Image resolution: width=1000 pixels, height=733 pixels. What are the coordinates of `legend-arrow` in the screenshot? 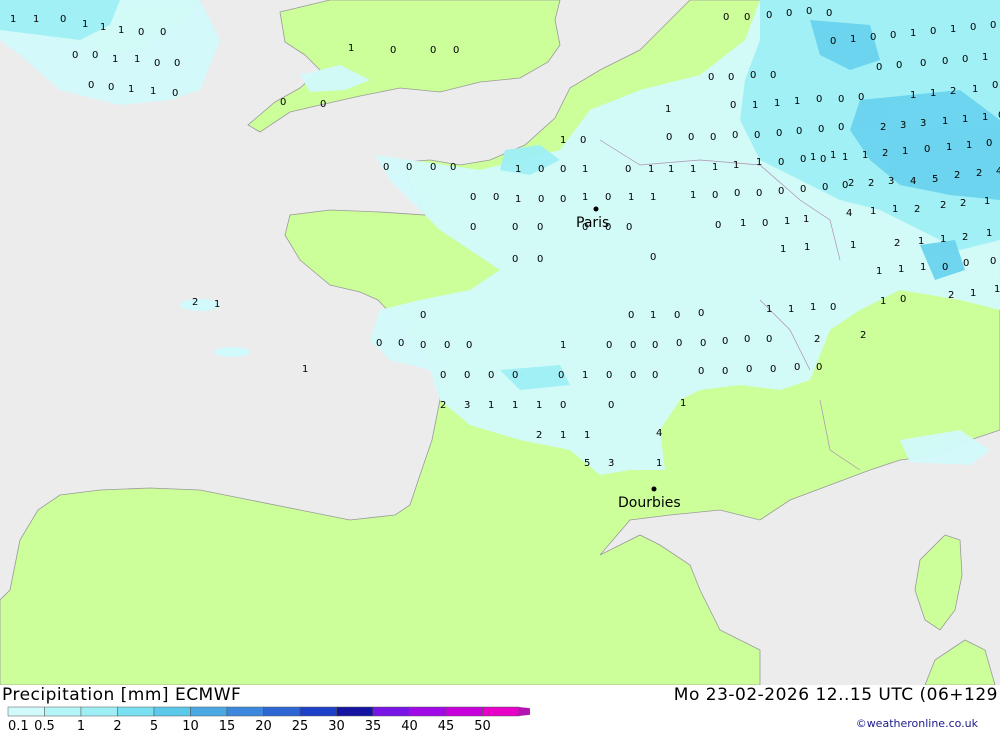 It's located at (524, 711).